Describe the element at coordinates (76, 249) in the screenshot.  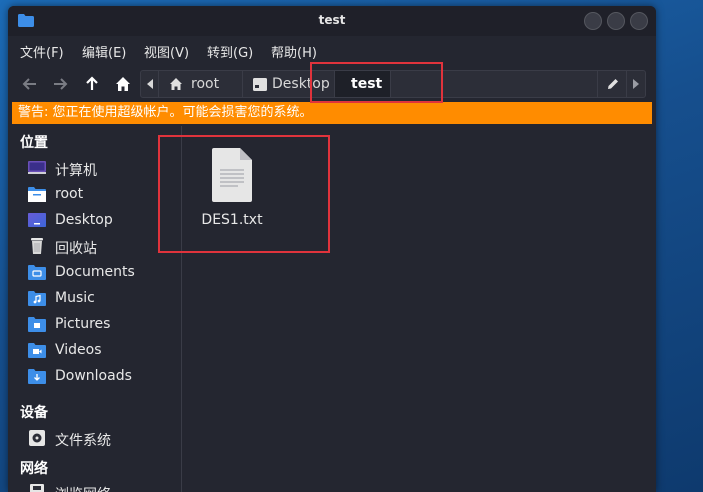
I see `sidebar-item-label: 回收站` at that location.